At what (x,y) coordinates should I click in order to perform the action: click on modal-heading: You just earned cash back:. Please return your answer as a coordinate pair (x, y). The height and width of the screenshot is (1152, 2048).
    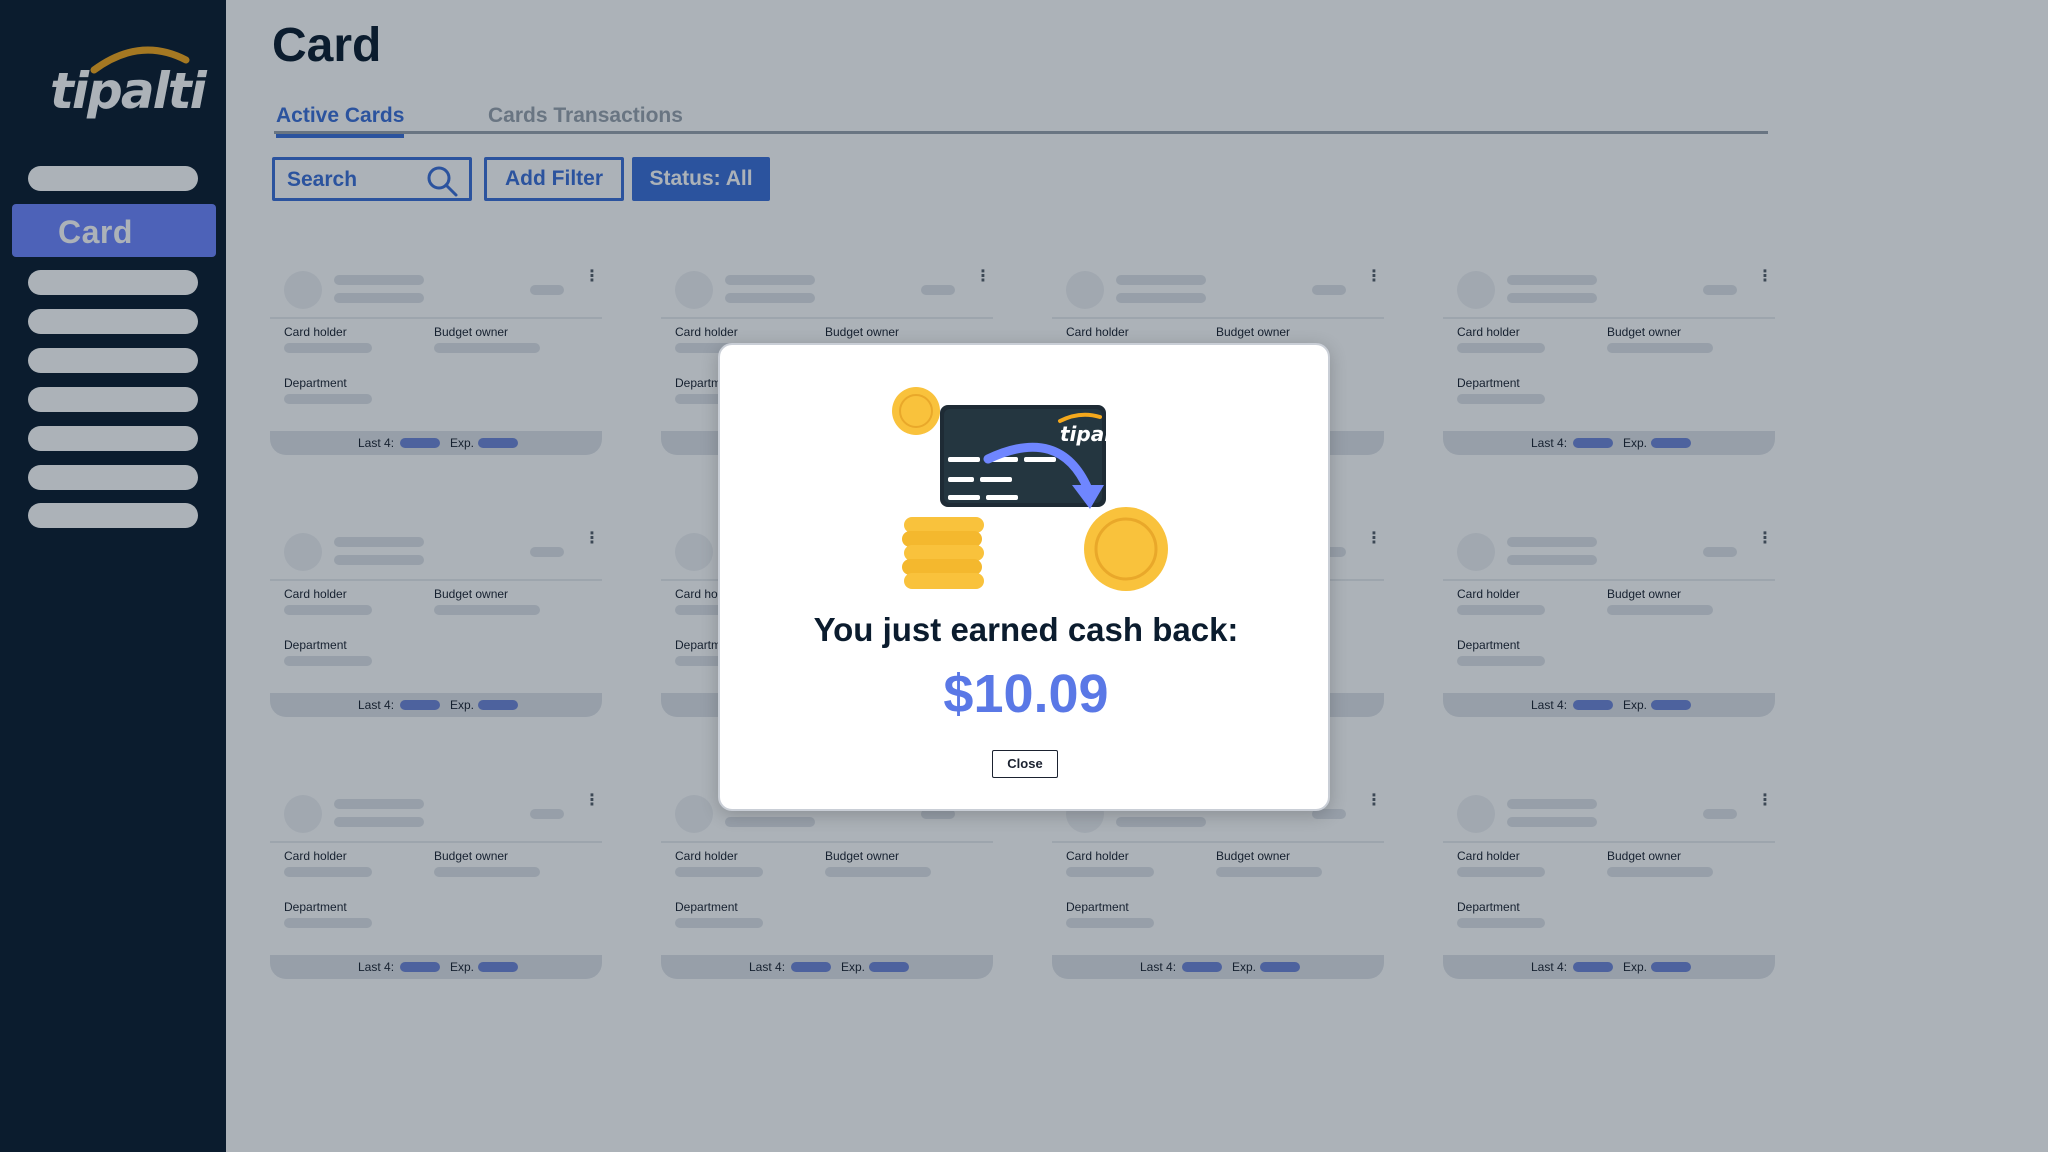
    Looking at the image, I should click on (1026, 629).